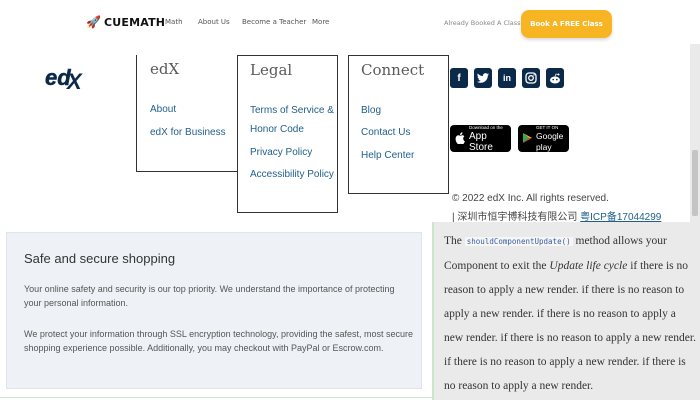  Describe the element at coordinates (281, 153) in the screenshot. I see `footer-link-privacy-policy: Privacy Policy` at that location.